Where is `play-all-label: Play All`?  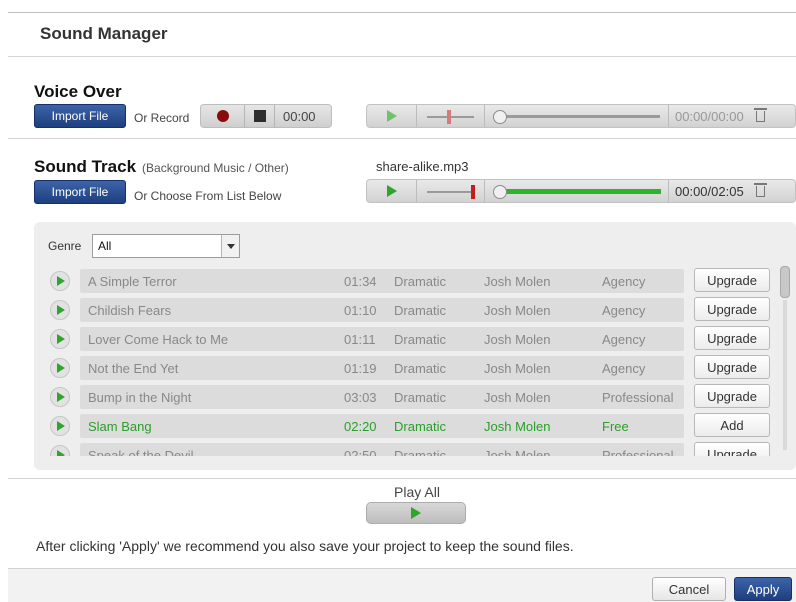
play-all-label: Play All is located at coordinates (417, 492).